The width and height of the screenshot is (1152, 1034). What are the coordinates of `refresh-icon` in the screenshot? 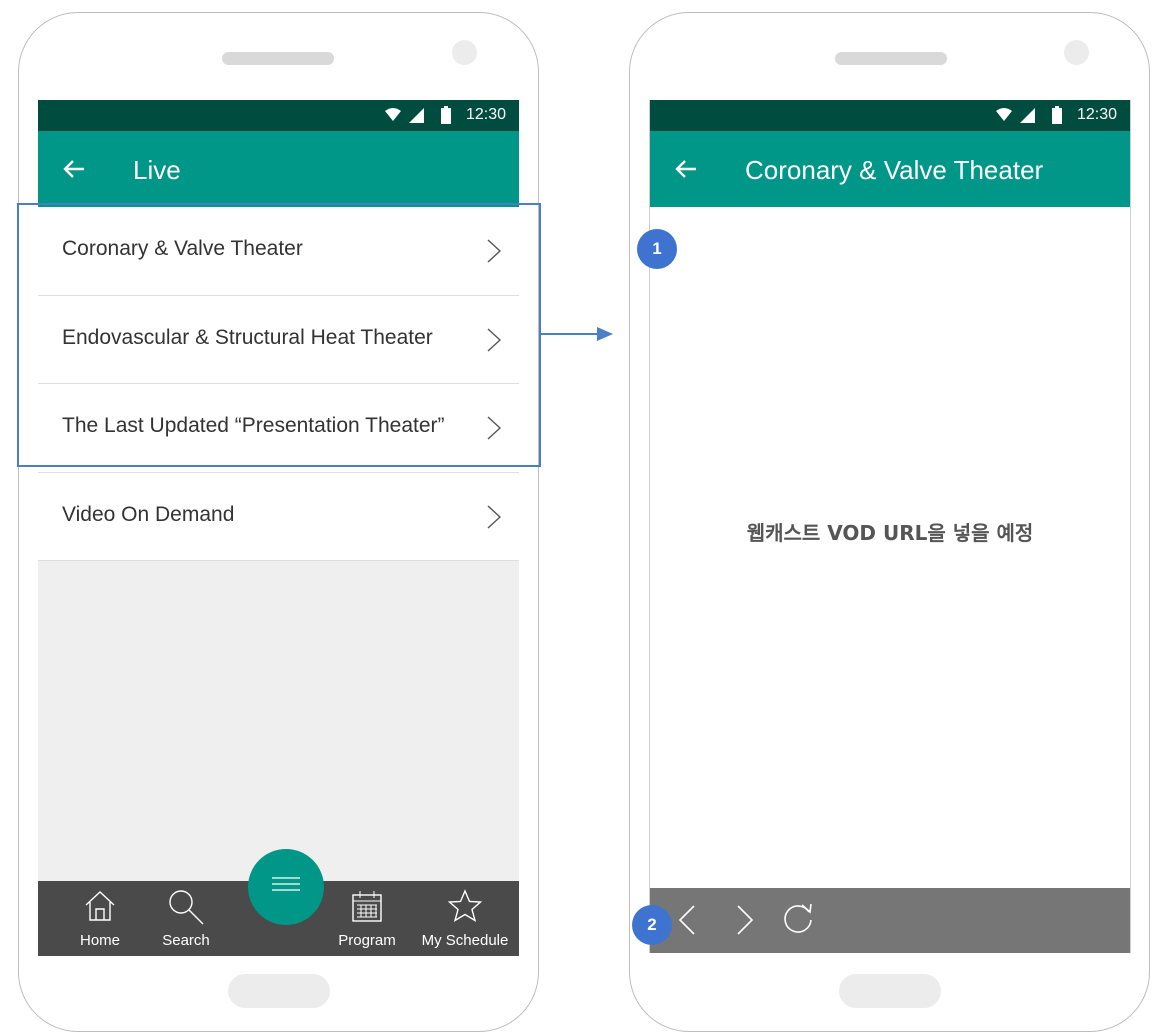 It's located at (798, 920).